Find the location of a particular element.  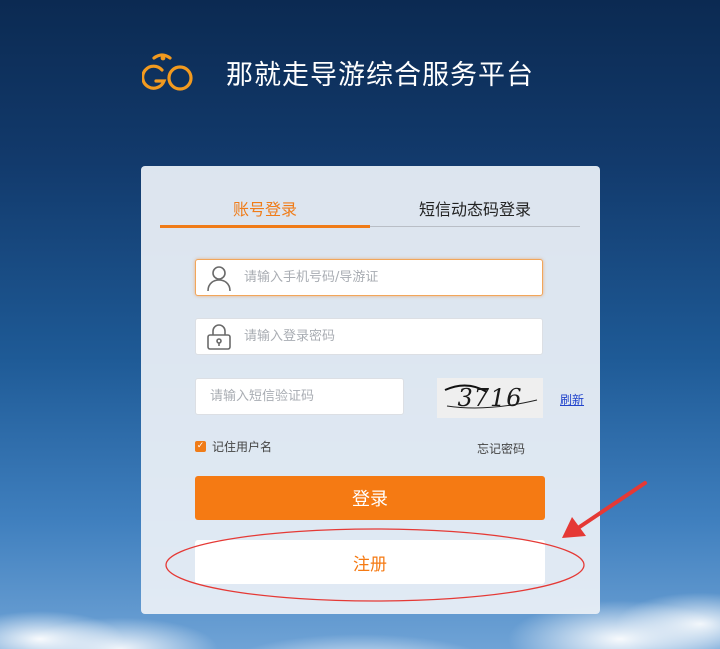

page-header: 那就走导游综合服务平台 is located at coordinates (338, 72).